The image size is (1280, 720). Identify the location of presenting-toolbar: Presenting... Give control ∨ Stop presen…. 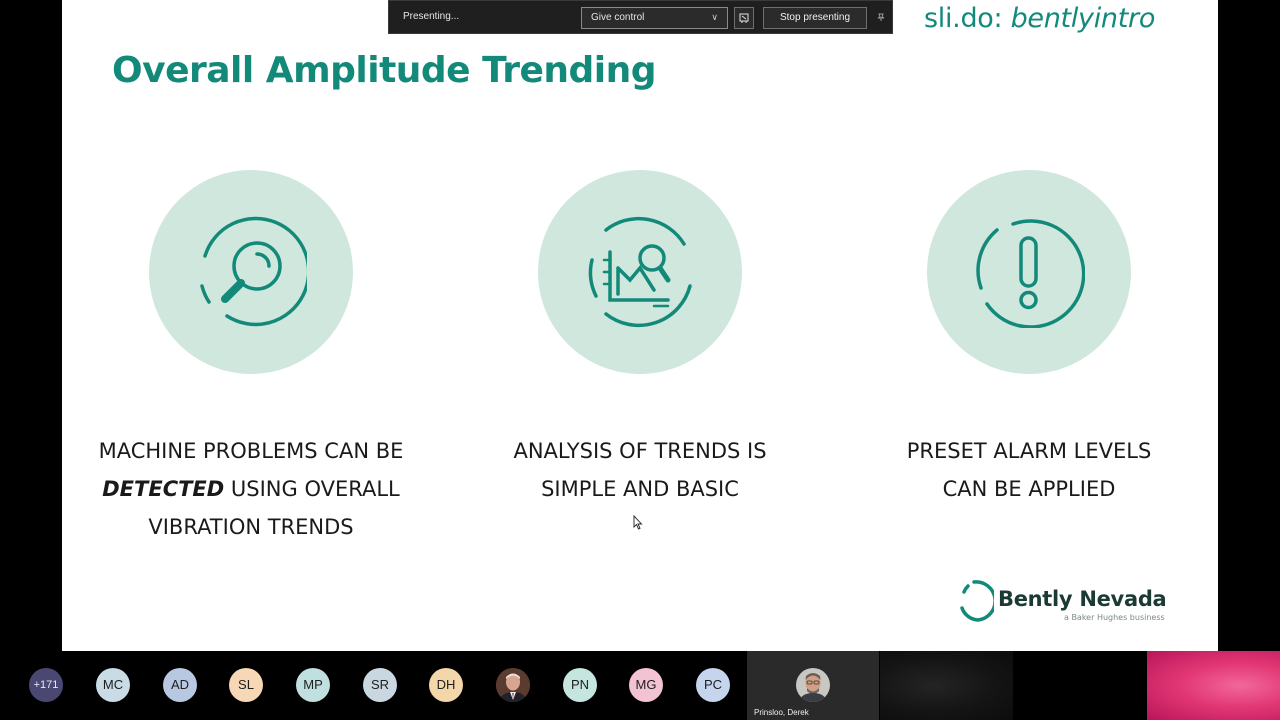
(640, 17).